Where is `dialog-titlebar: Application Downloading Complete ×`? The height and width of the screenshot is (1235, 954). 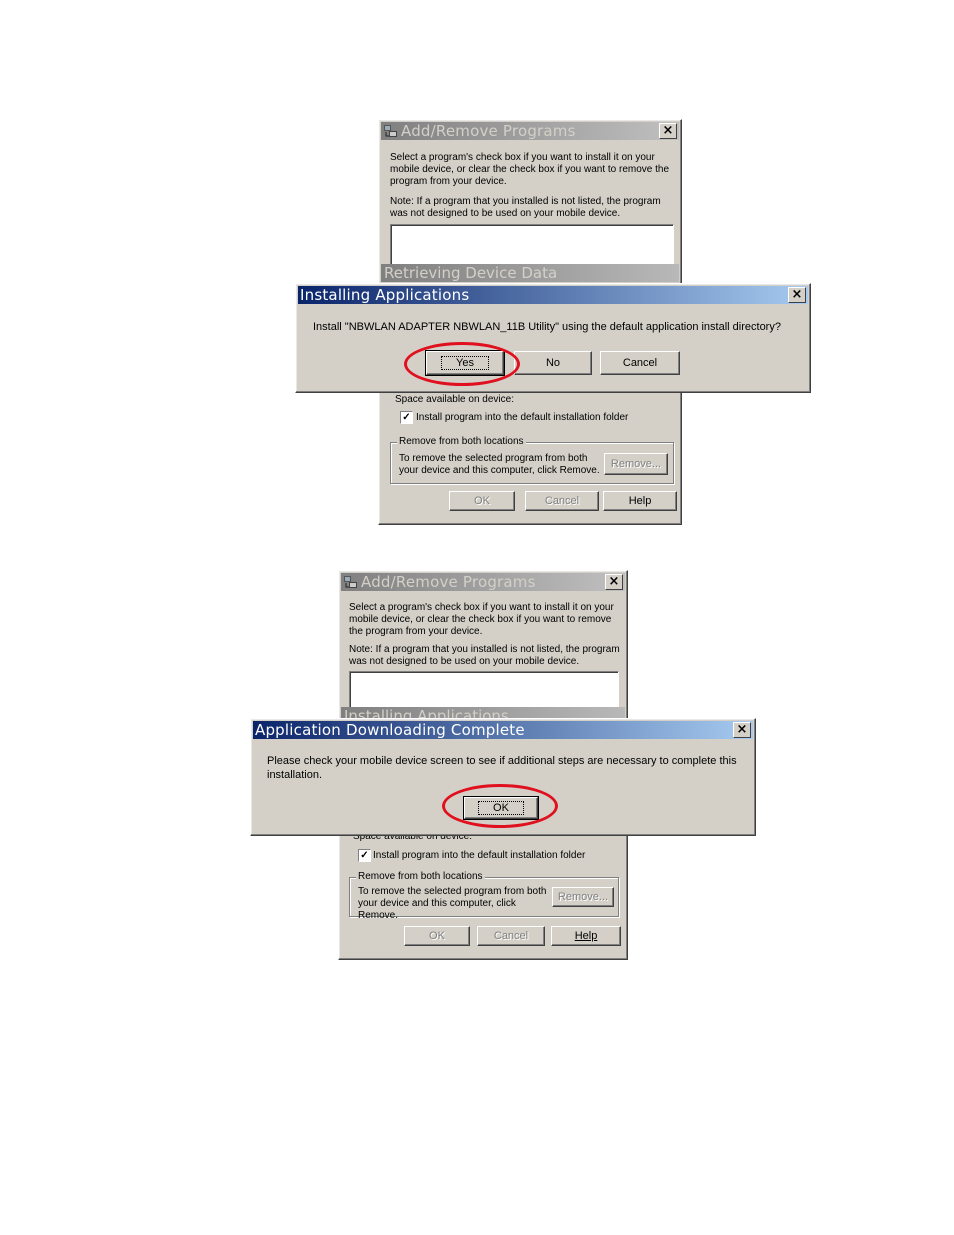
dialog-titlebar: Application Downloading Complete × is located at coordinates (503, 730).